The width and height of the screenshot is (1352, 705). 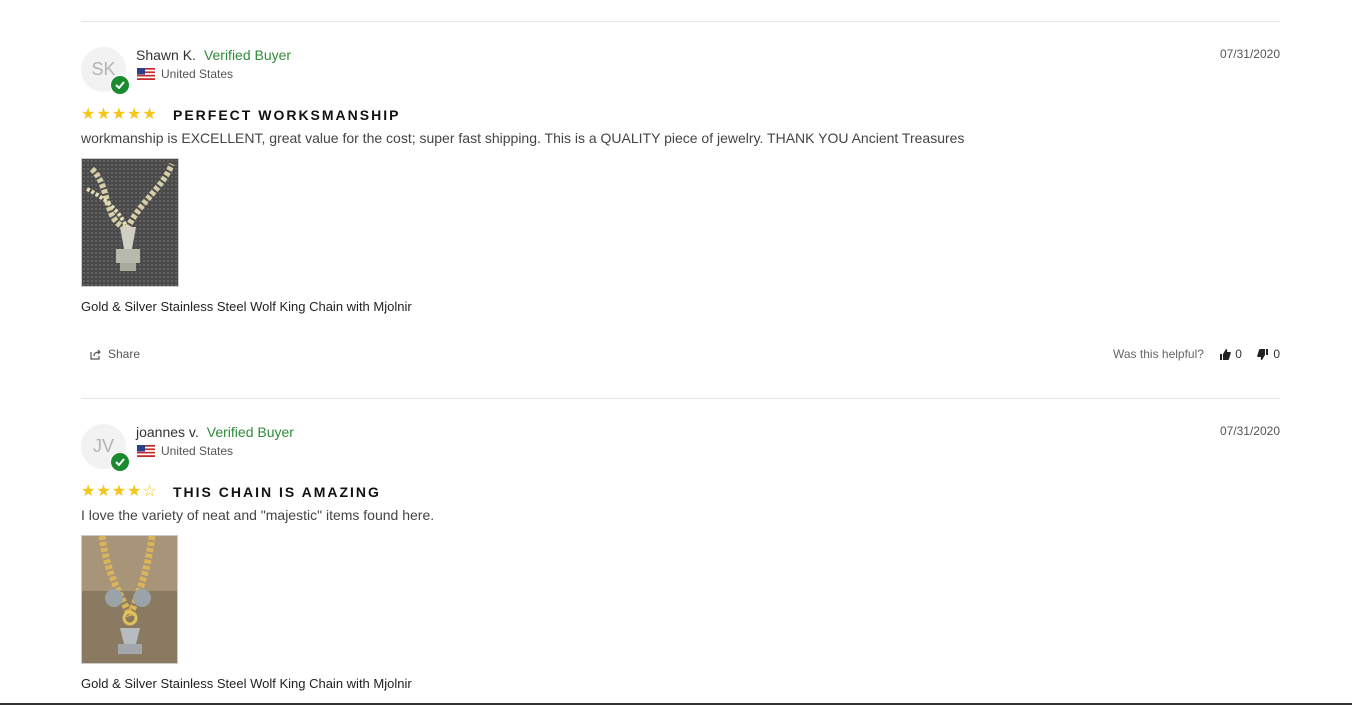 I want to click on reviewer-header: joannes v. Verified Buyer, so click(x=215, y=432).